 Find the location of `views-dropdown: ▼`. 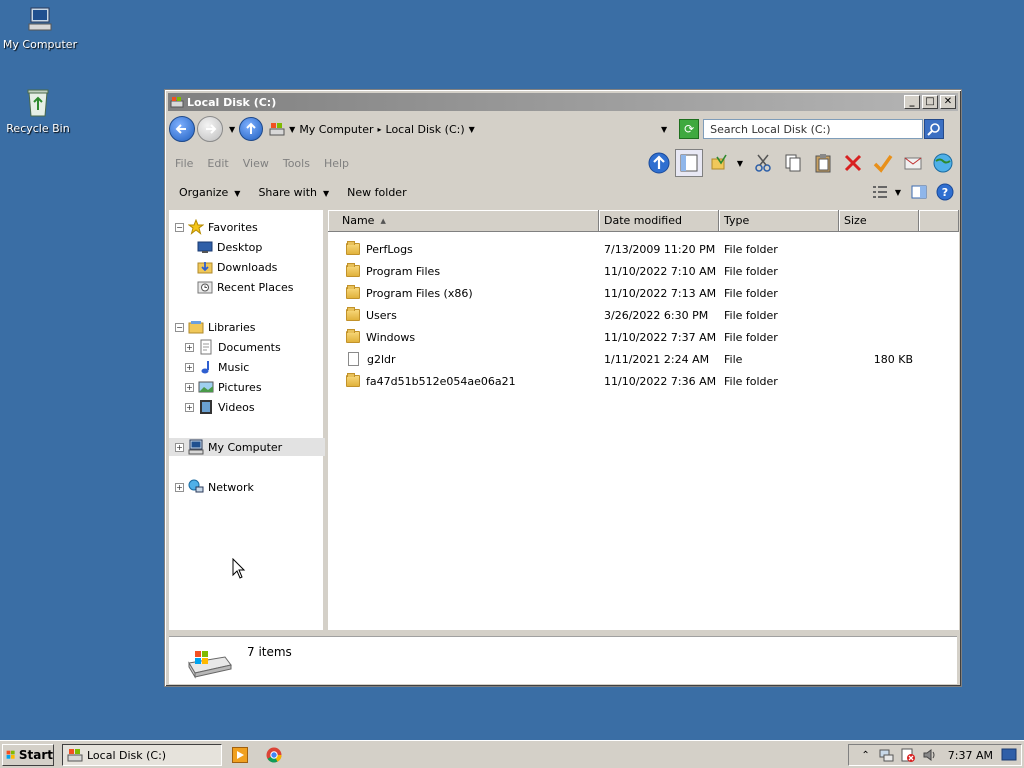

views-dropdown: ▼ is located at coordinates (740, 163).